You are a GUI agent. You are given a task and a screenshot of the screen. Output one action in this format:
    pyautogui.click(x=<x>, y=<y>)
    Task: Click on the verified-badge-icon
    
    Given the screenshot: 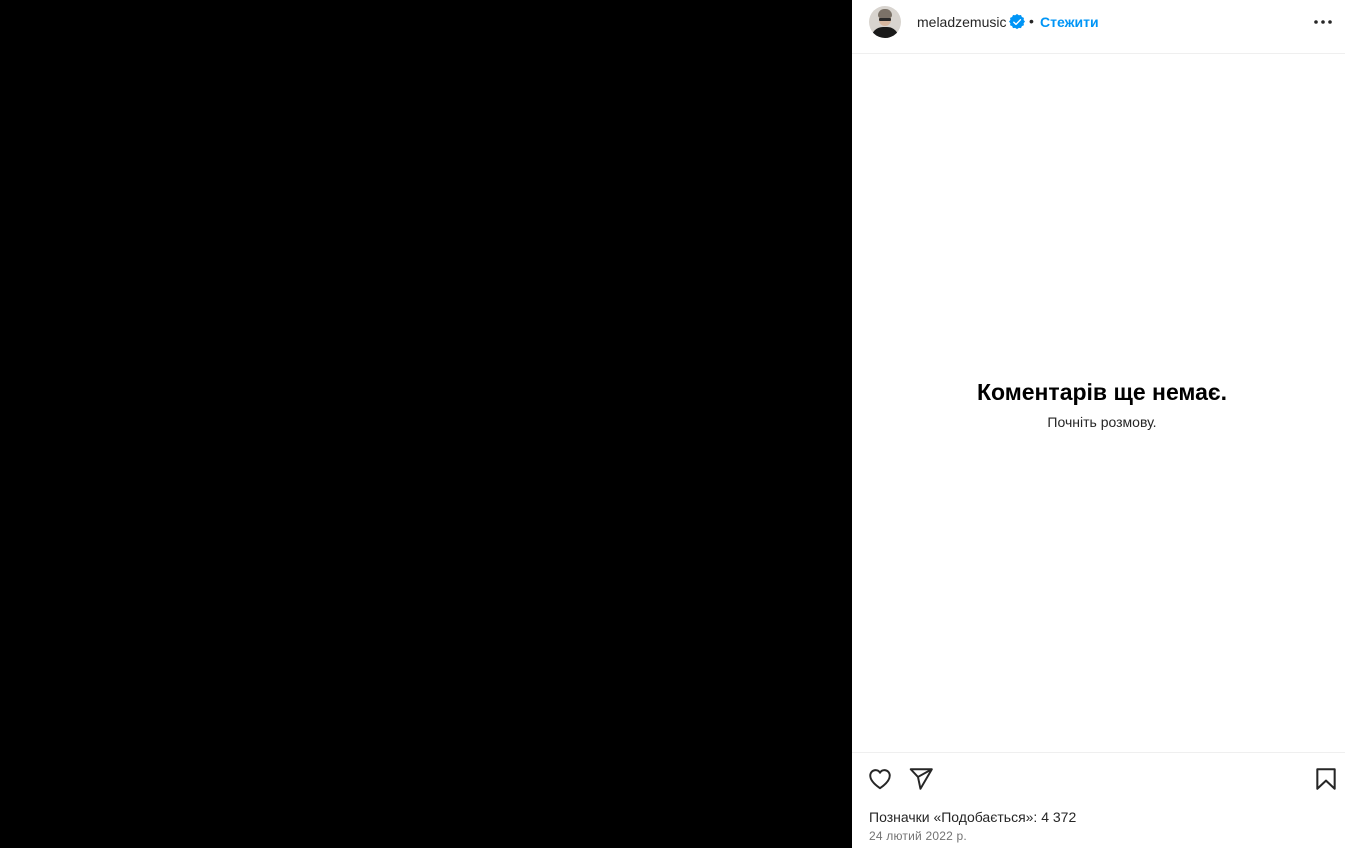 What is the action you would take?
    pyautogui.click(x=1017, y=21)
    